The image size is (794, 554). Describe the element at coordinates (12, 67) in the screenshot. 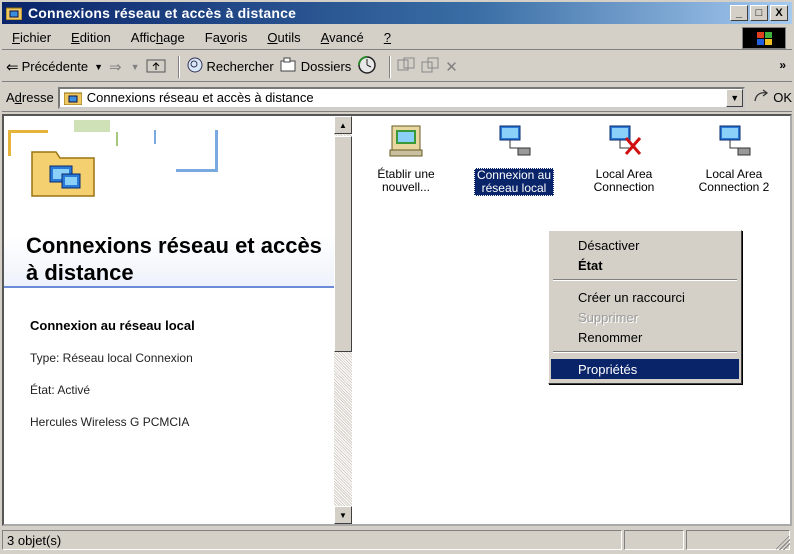

I see `back-arrow-icon: ⇐` at that location.